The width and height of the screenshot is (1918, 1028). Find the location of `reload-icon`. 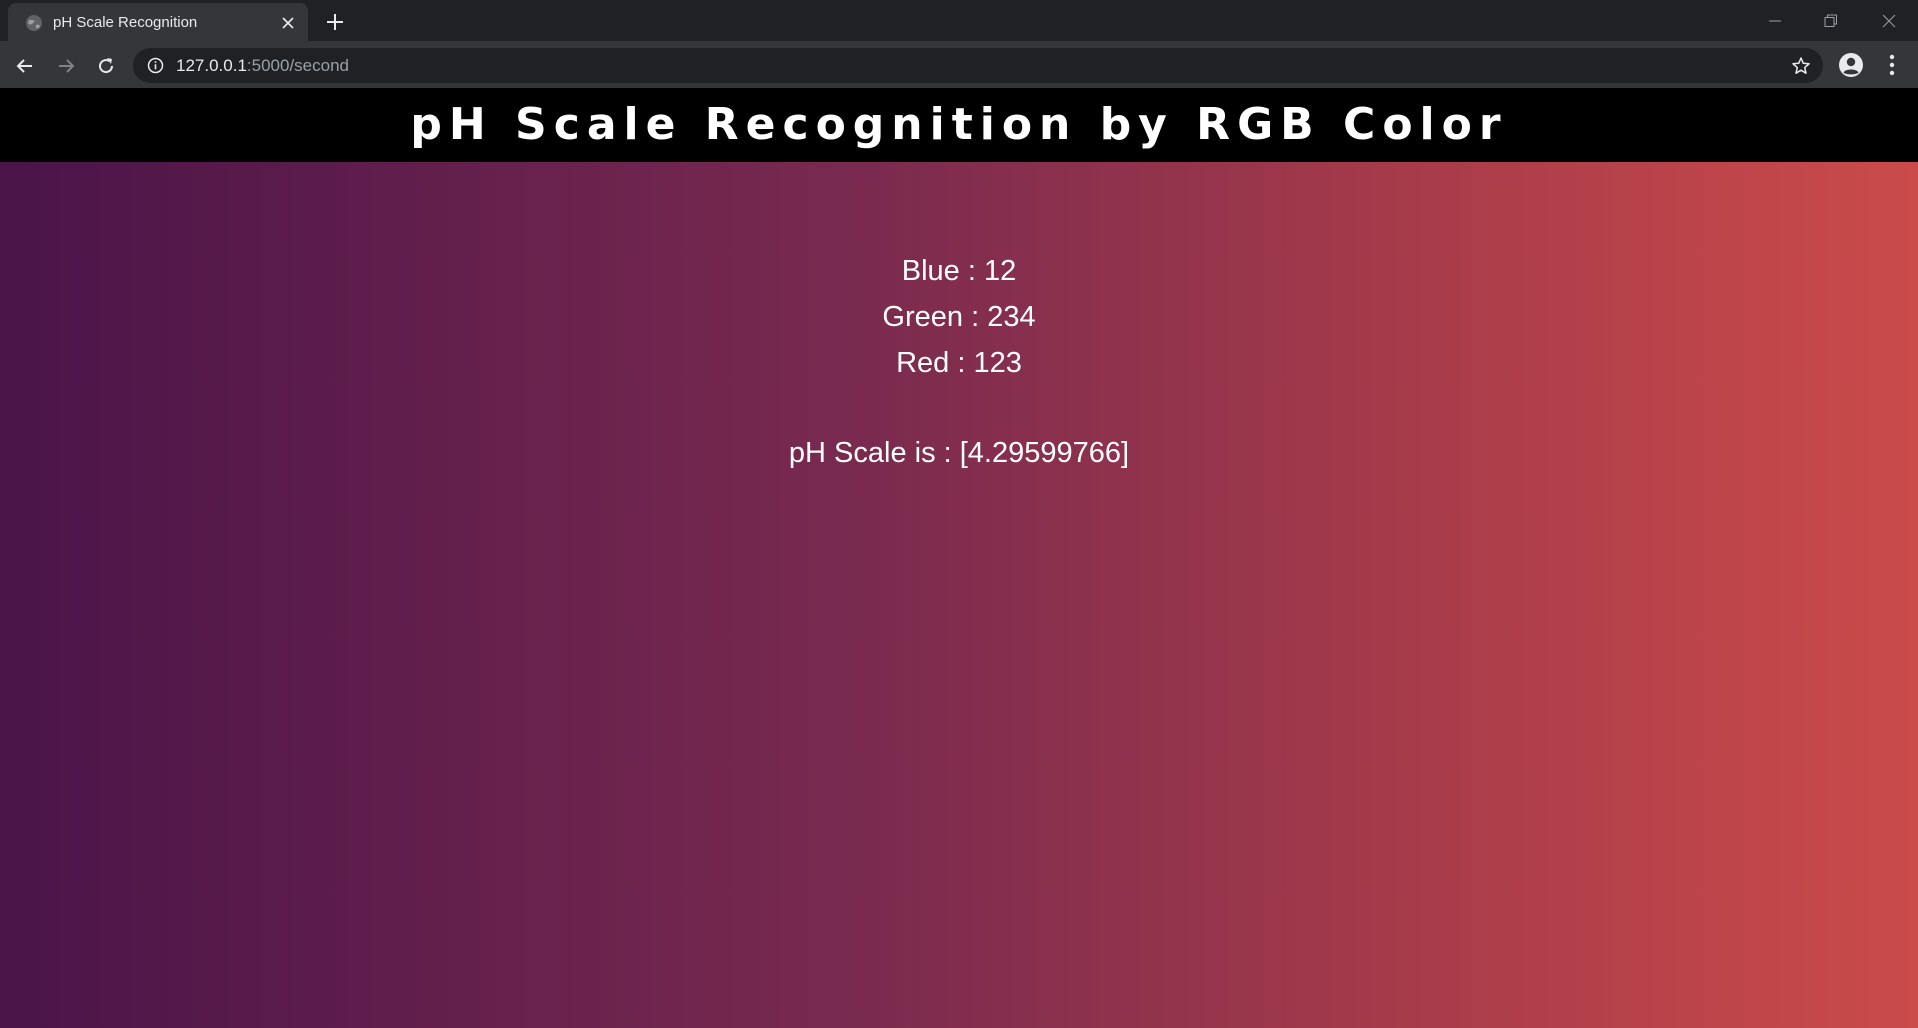

reload-icon is located at coordinates (106, 66).